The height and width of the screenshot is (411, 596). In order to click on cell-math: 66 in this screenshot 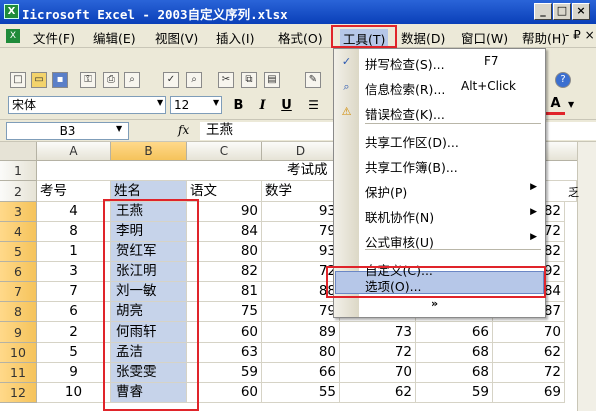, I will do `click(301, 373)`.